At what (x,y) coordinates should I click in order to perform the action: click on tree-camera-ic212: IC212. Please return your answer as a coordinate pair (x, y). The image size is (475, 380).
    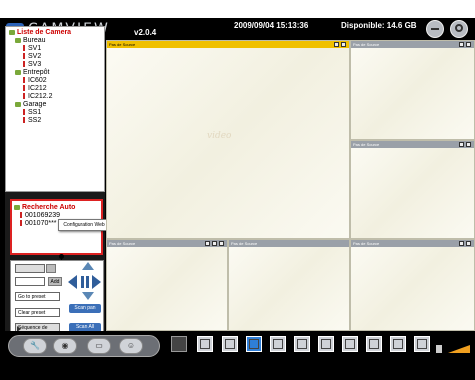
    Looking at the image, I should click on (35, 89).